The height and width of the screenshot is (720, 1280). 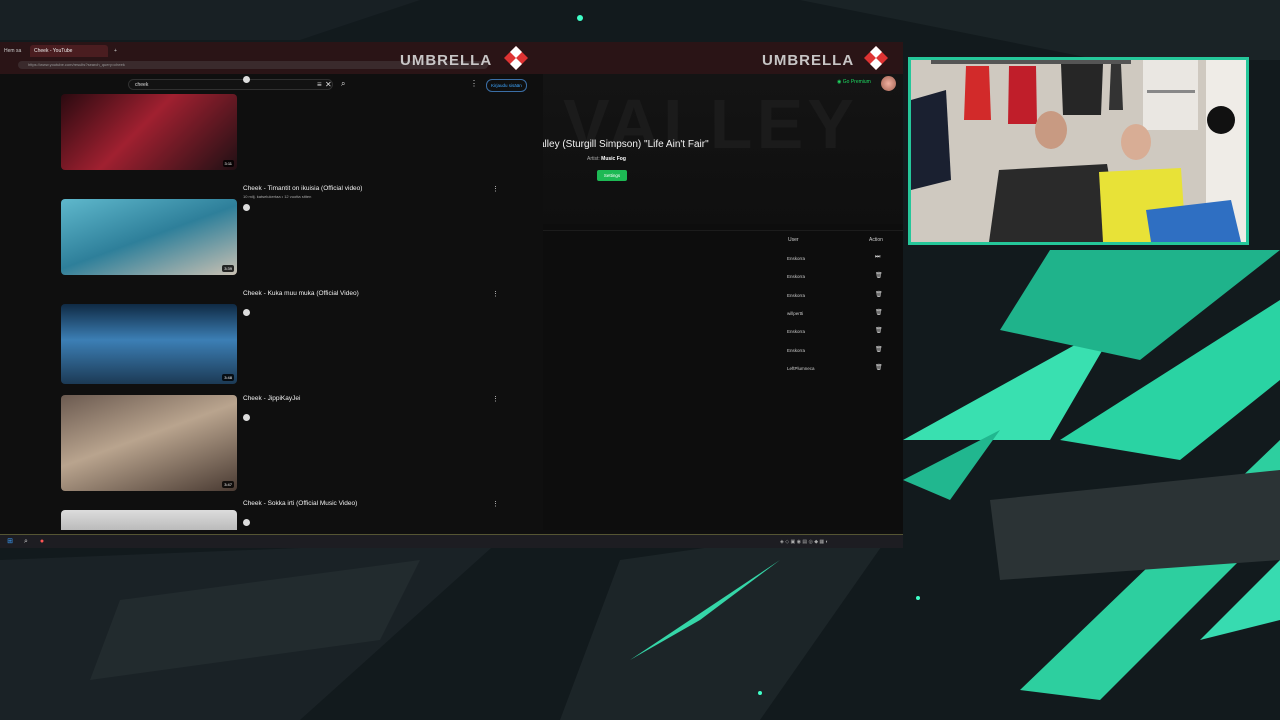 I want to click on more-icon: ⋮, so click(x=474, y=83).